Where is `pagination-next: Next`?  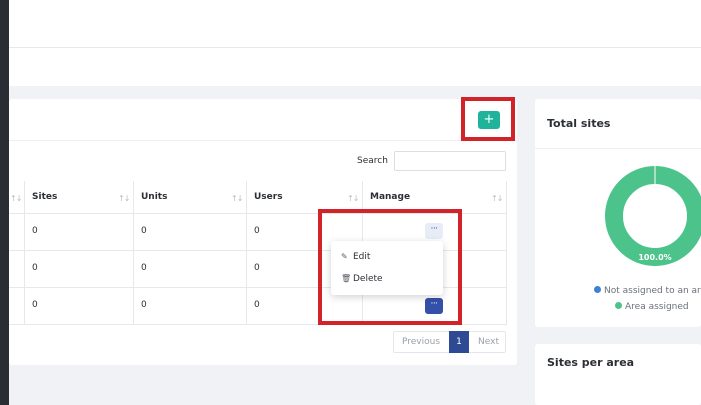
pagination-next: Next is located at coordinates (488, 342).